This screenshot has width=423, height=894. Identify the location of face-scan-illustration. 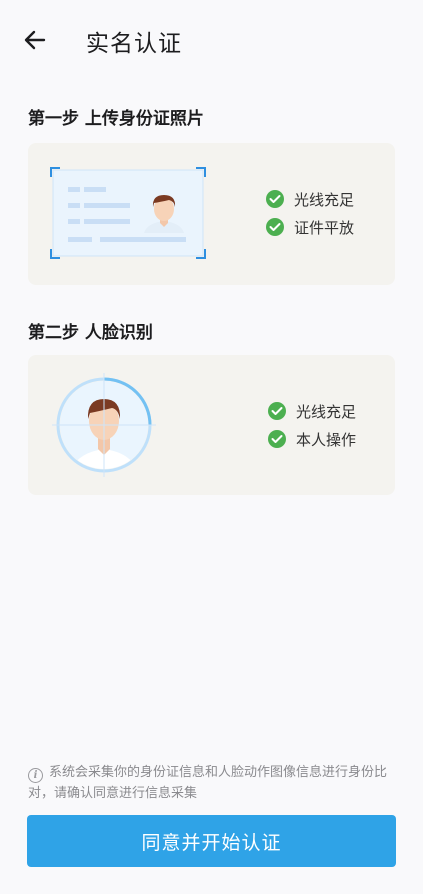
(104, 425).